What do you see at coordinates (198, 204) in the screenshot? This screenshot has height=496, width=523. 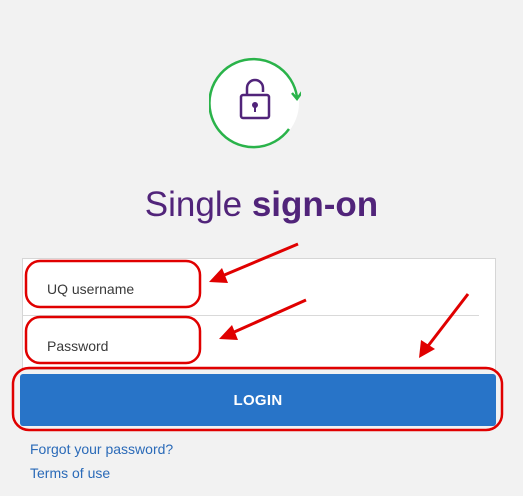 I see `title-light: Single` at bounding box center [198, 204].